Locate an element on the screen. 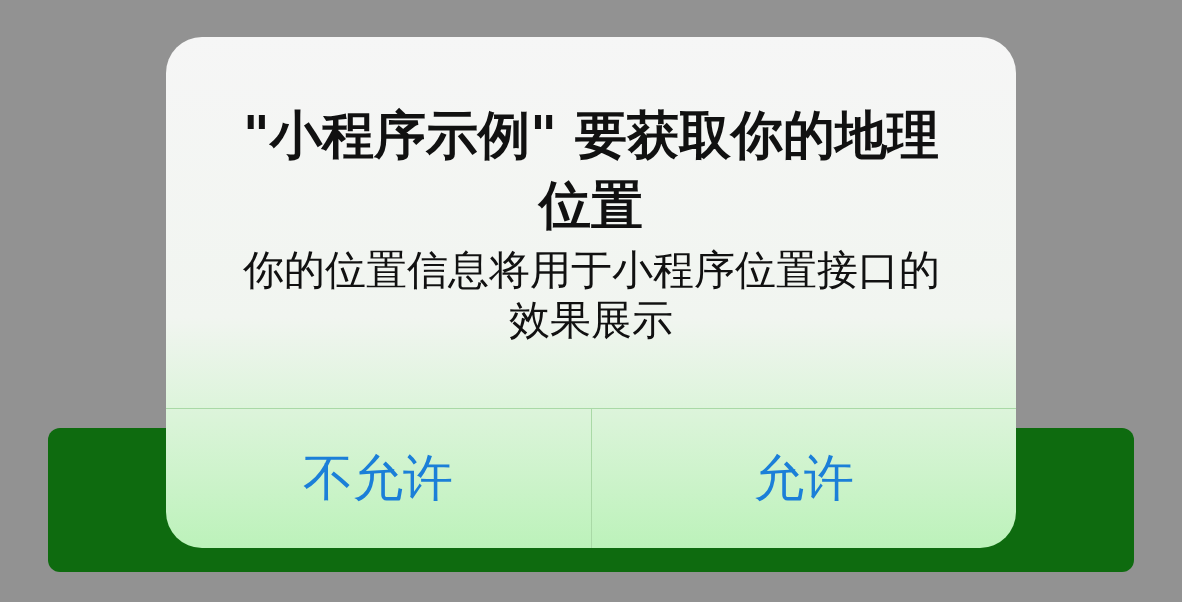 This screenshot has width=1182, height=602. alert-title: "小程序示例" 要获取你的地理位置 is located at coordinates (591, 170).